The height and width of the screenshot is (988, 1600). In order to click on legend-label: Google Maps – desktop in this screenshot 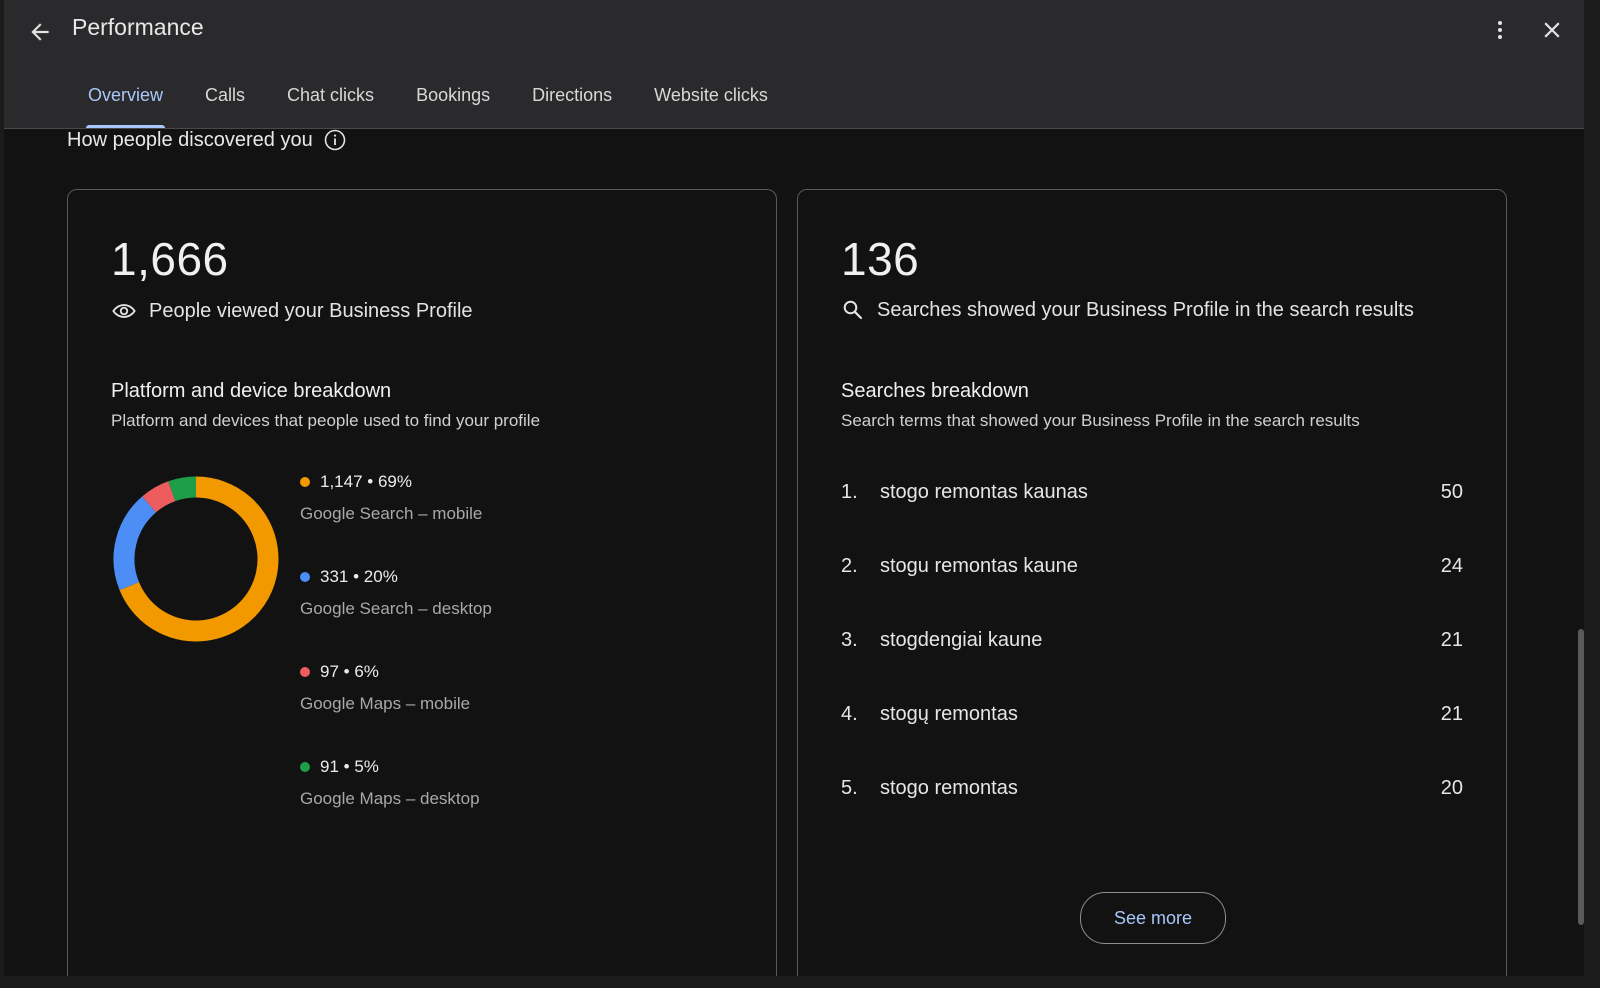, I will do `click(390, 798)`.